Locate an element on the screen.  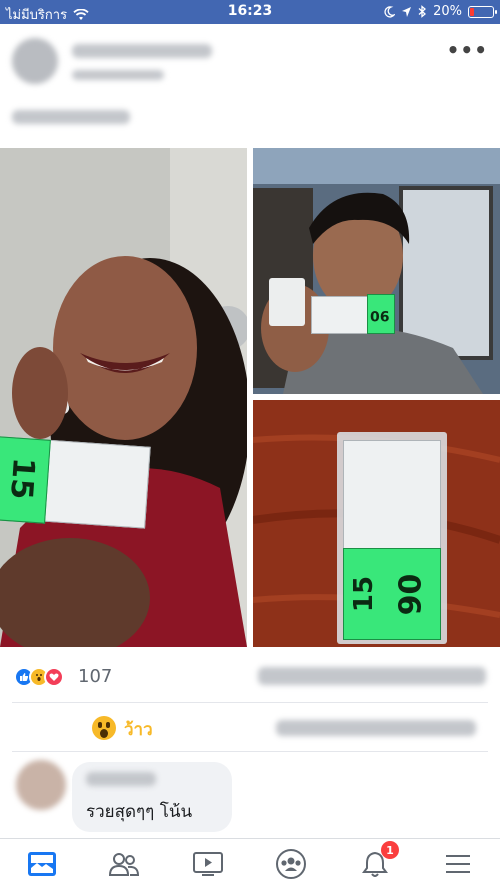
love-icon is located at coordinates (54, 677).